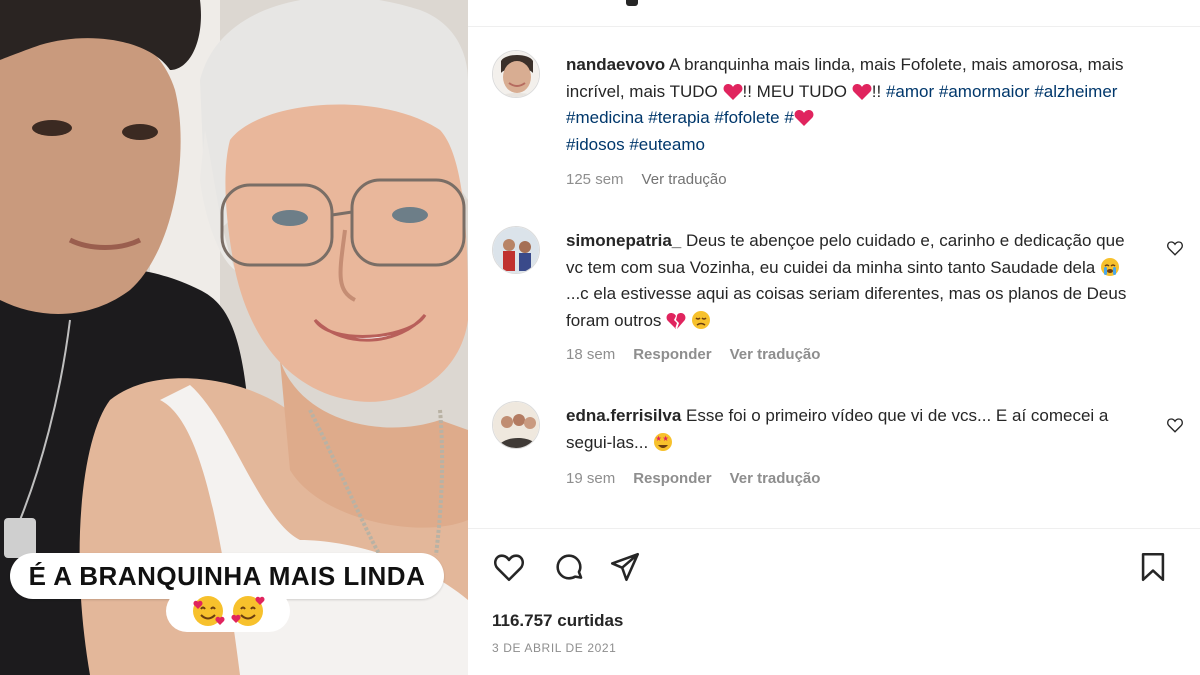  What do you see at coordinates (557, 621) in the screenshot?
I see `like-count: 116.757 curtidas` at bounding box center [557, 621].